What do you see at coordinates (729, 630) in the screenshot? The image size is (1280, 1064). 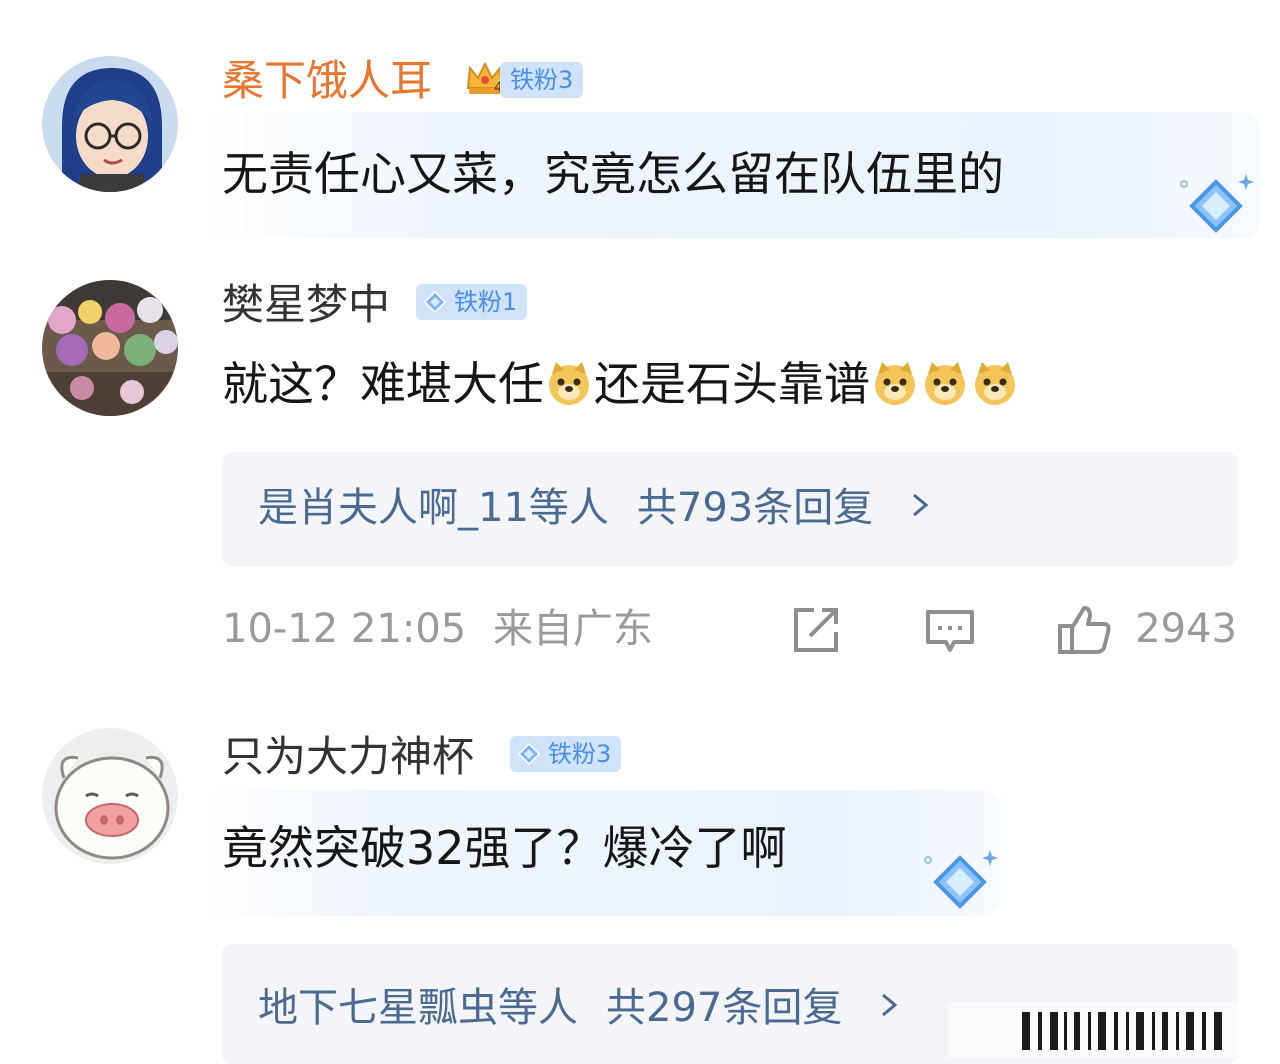 I see `comment-meta-row: 10-12 21:05 来自广东 2943` at bounding box center [729, 630].